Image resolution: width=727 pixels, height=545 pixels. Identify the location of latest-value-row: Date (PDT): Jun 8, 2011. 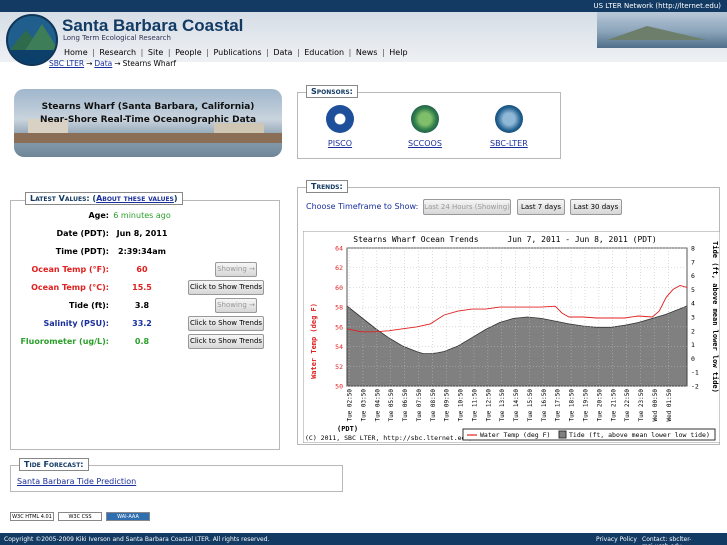
(146, 235).